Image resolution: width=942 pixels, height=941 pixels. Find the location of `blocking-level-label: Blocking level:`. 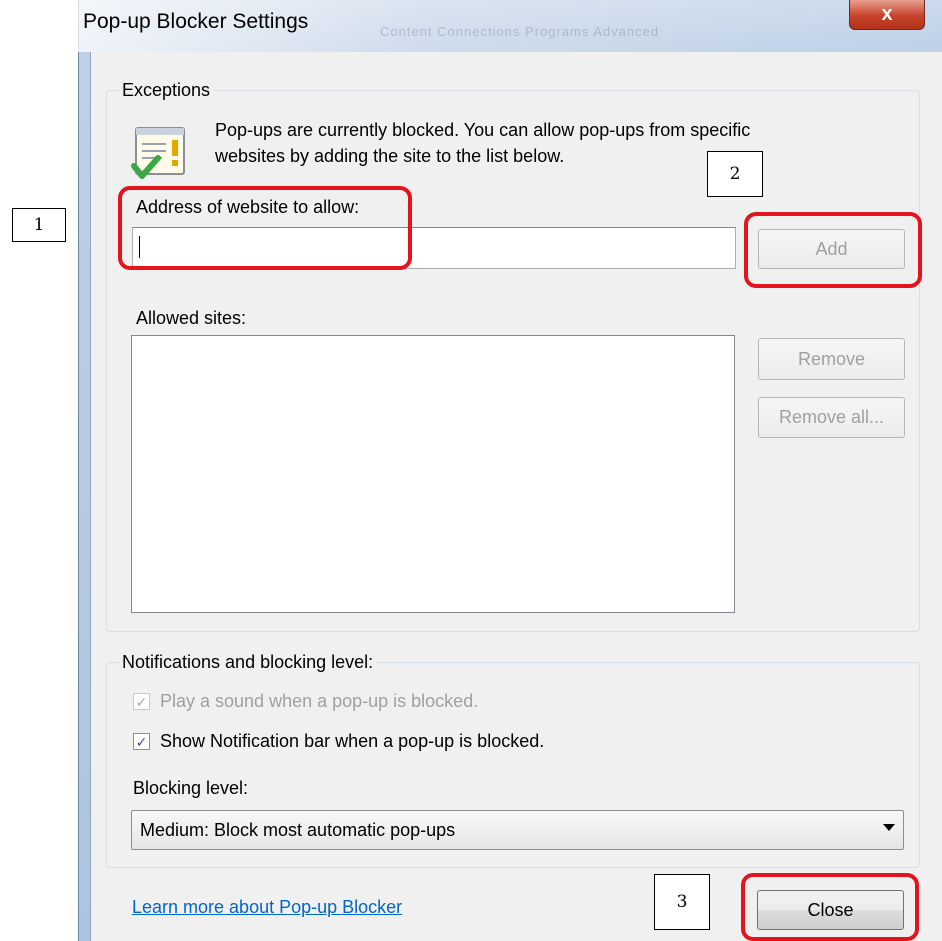

blocking-level-label: Blocking level: is located at coordinates (191, 788).